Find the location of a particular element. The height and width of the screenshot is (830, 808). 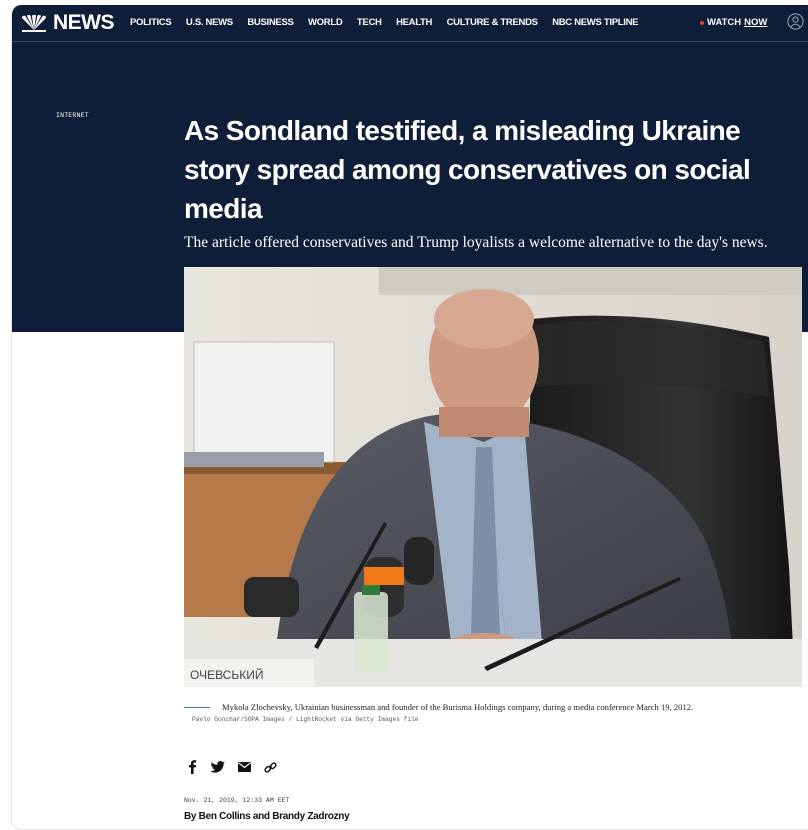

brand-name: NEWS is located at coordinates (84, 22).